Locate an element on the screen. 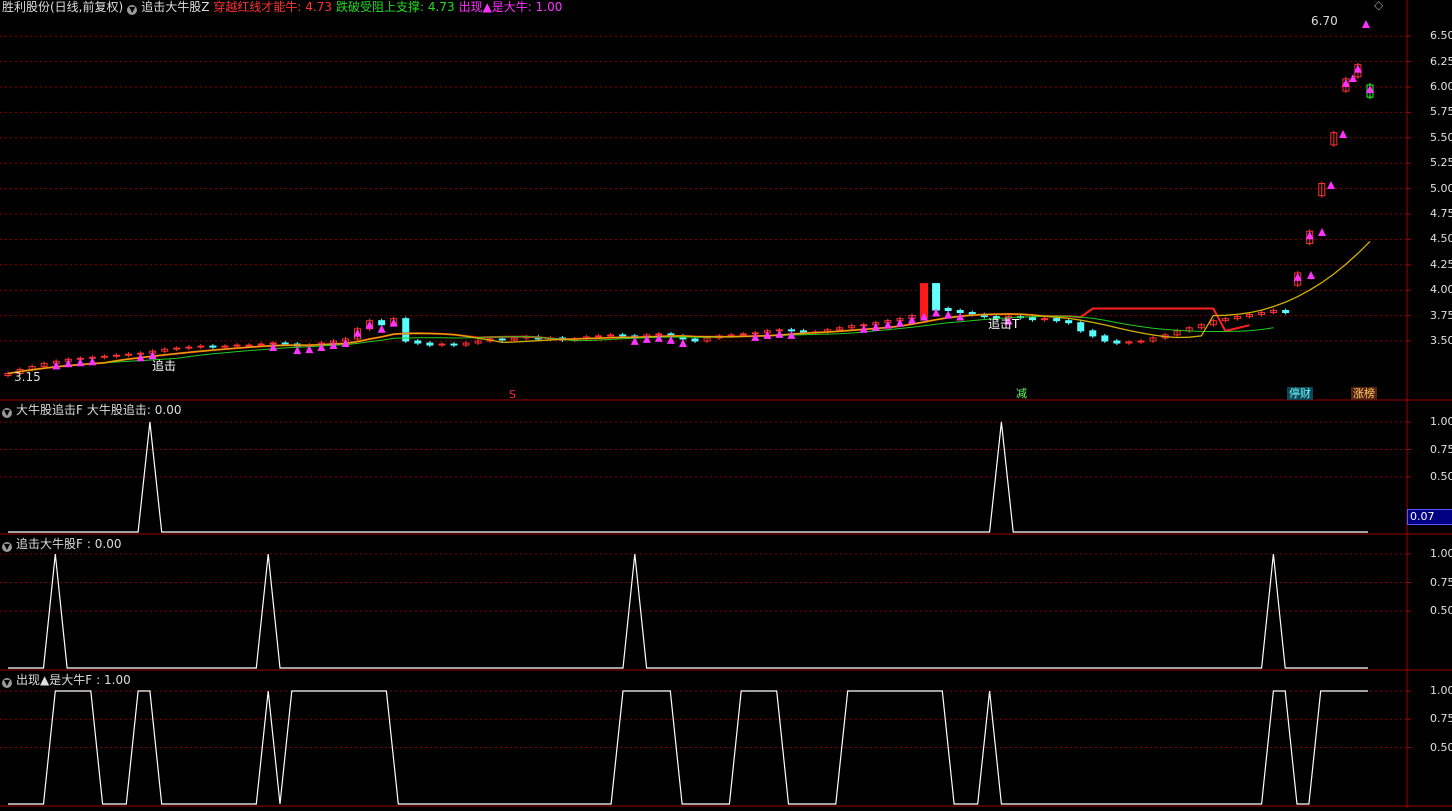 This screenshot has width=1452, height=811. indicator-item-2: 跌破受阻上支撑: 4.73 is located at coordinates (395, 7).